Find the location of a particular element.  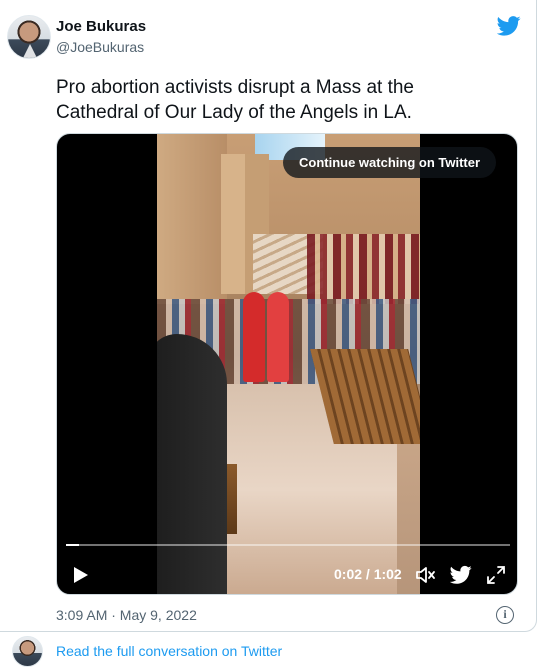

tweet-timestamp: 3:09 AM · May 9, 2022 is located at coordinates (126, 615).